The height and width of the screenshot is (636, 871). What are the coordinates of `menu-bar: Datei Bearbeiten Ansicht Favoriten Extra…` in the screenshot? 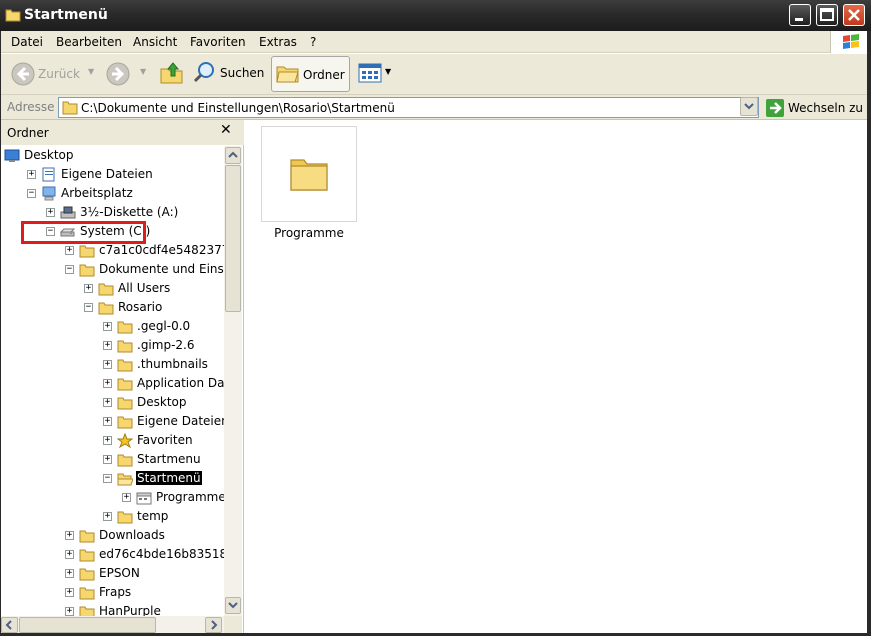 It's located at (435, 42).